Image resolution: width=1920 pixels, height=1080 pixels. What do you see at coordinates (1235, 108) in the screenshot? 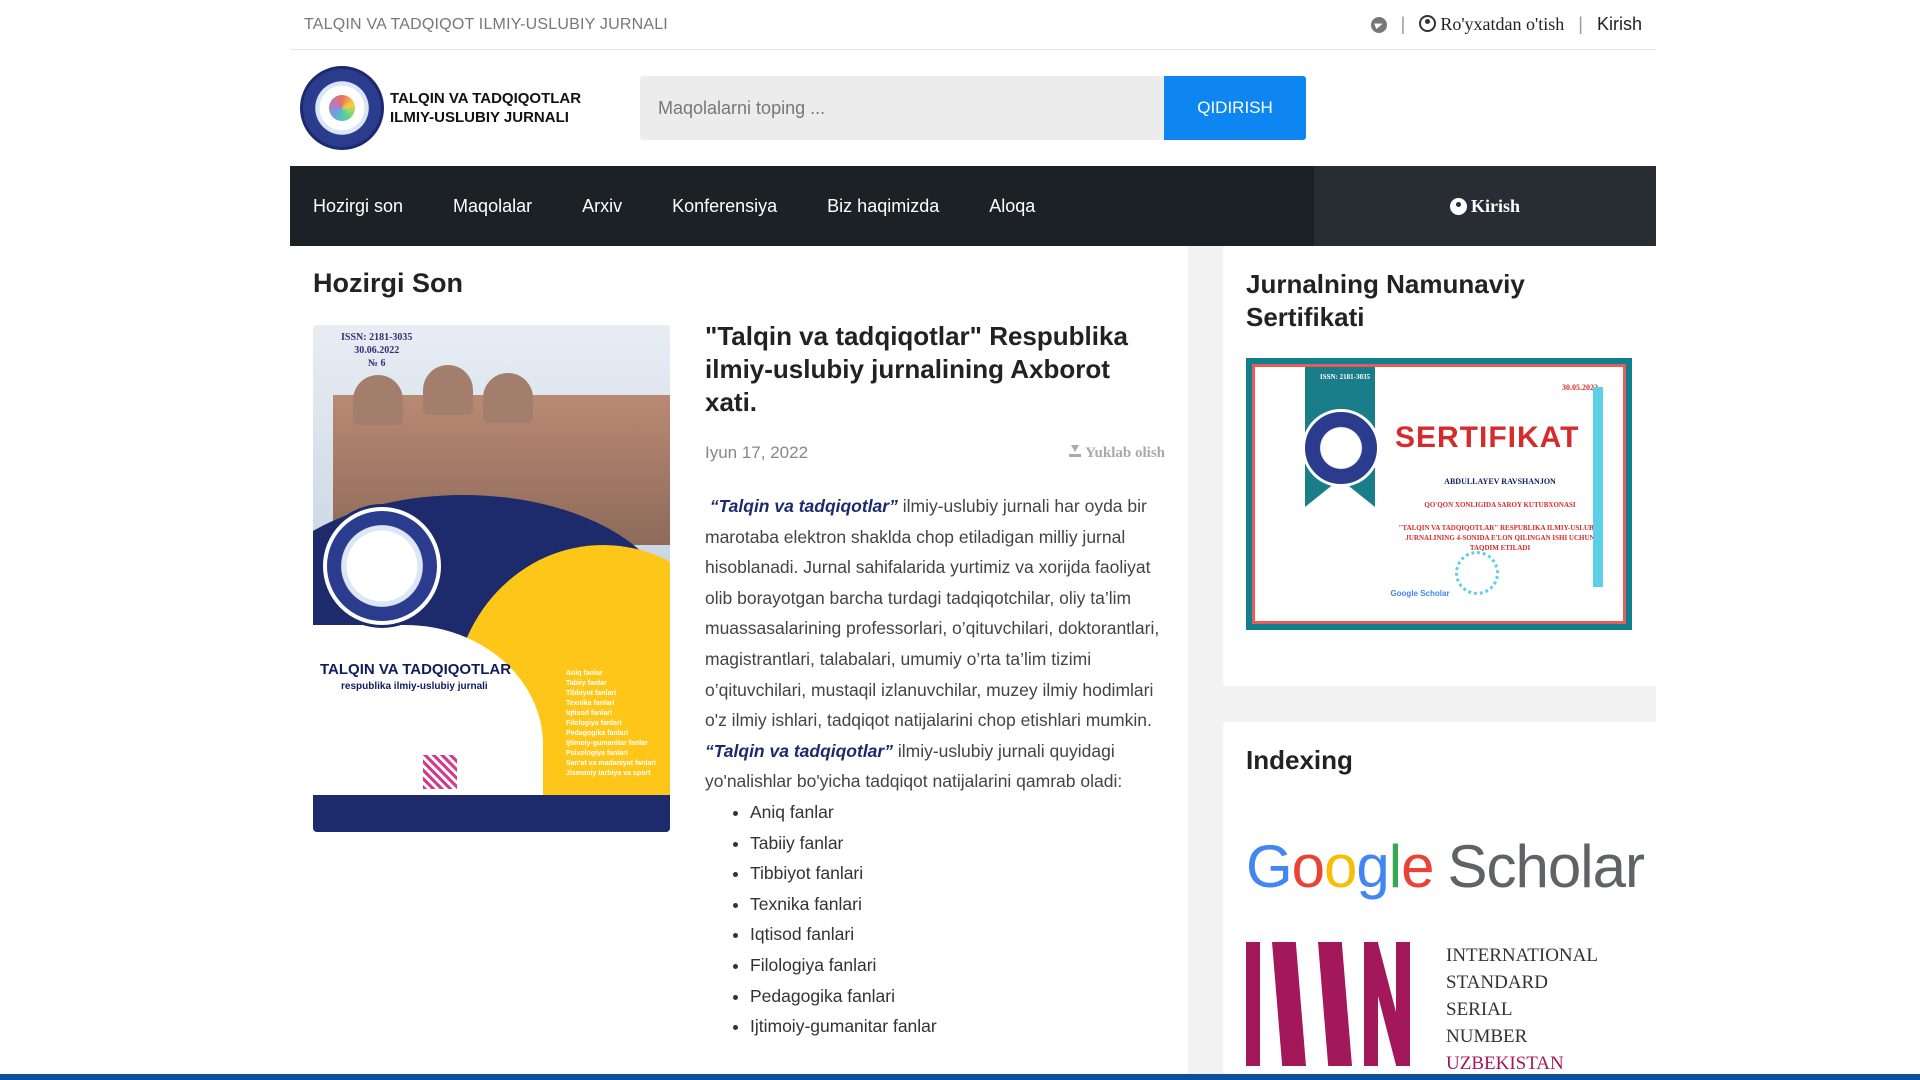
I see `search-button: QIDIRISH` at bounding box center [1235, 108].